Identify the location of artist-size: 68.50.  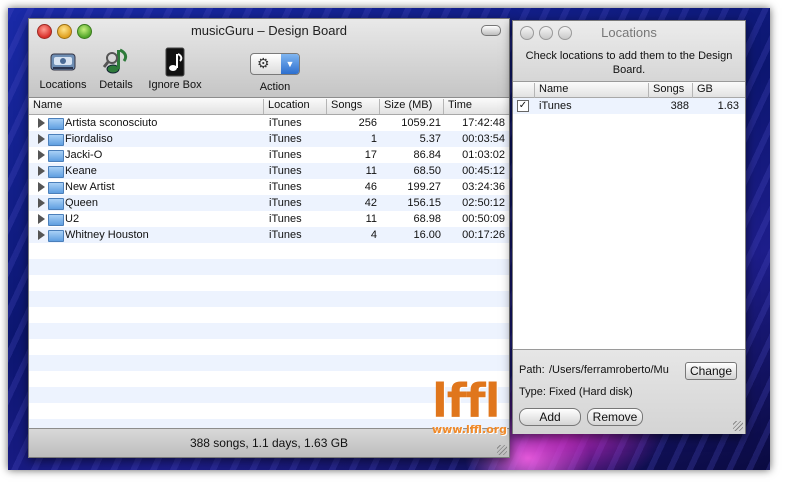
(427, 171).